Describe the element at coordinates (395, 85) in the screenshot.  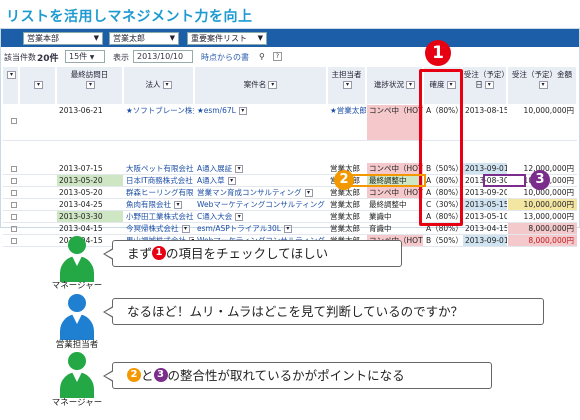
I see `header-progress: 進捗状況 ▾` at that location.